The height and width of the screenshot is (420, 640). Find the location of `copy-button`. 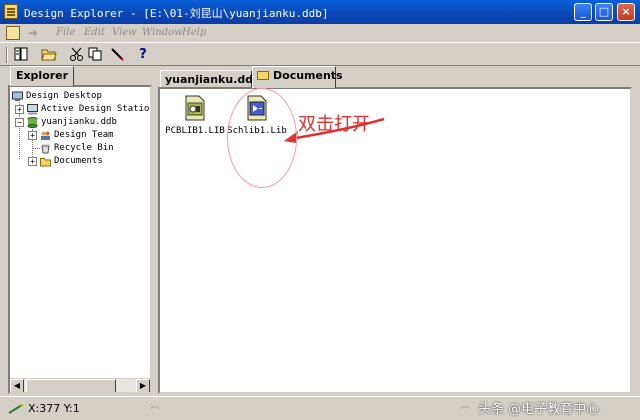

copy-button is located at coordinates (95, 55).